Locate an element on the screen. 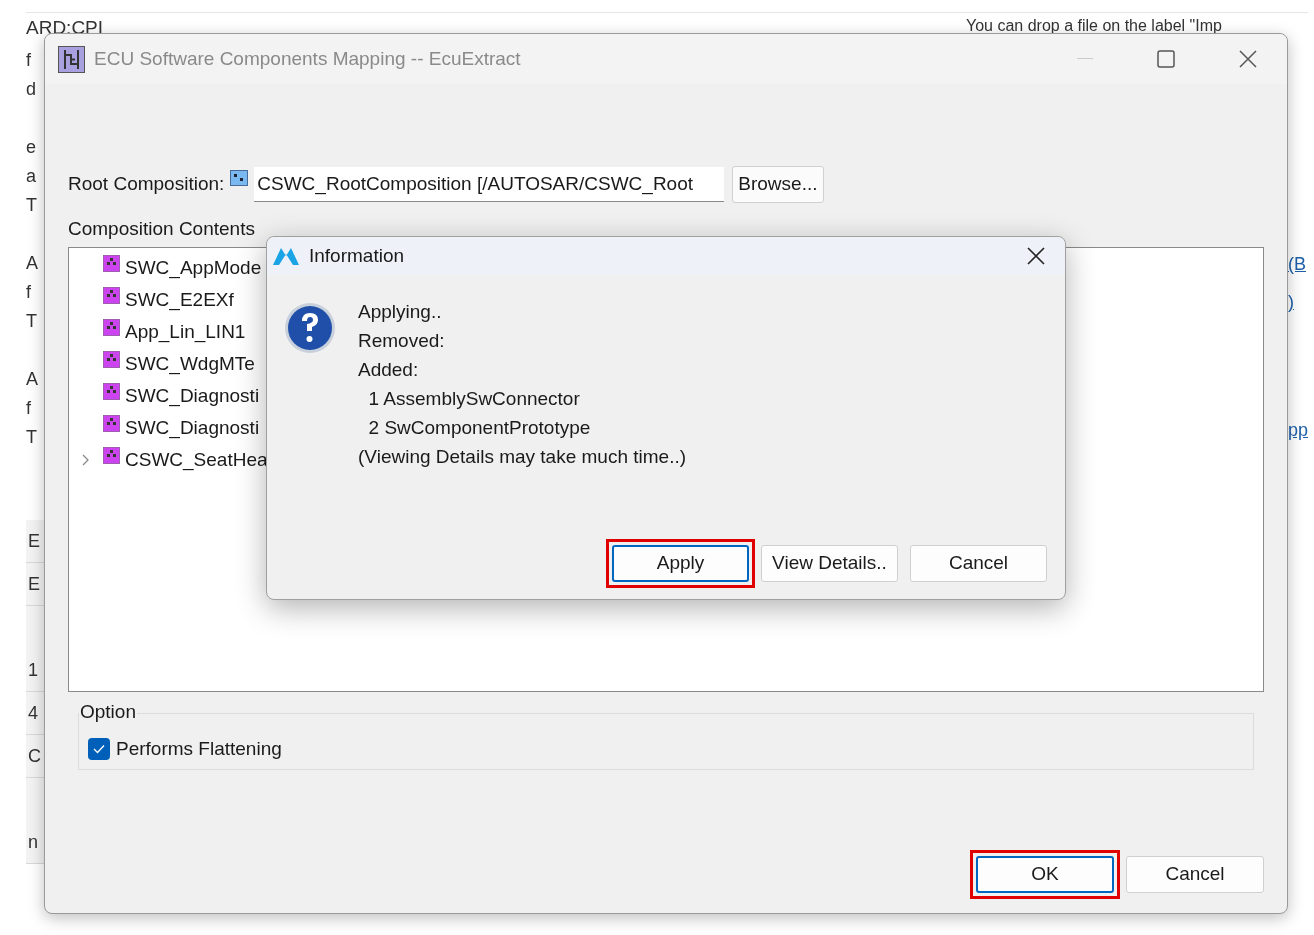 Image resolution: width=1314 pixels, height=935 pixels. window-title: ECU Software Components Mapping -- EcuExtract is located at coordinates (307, 58).